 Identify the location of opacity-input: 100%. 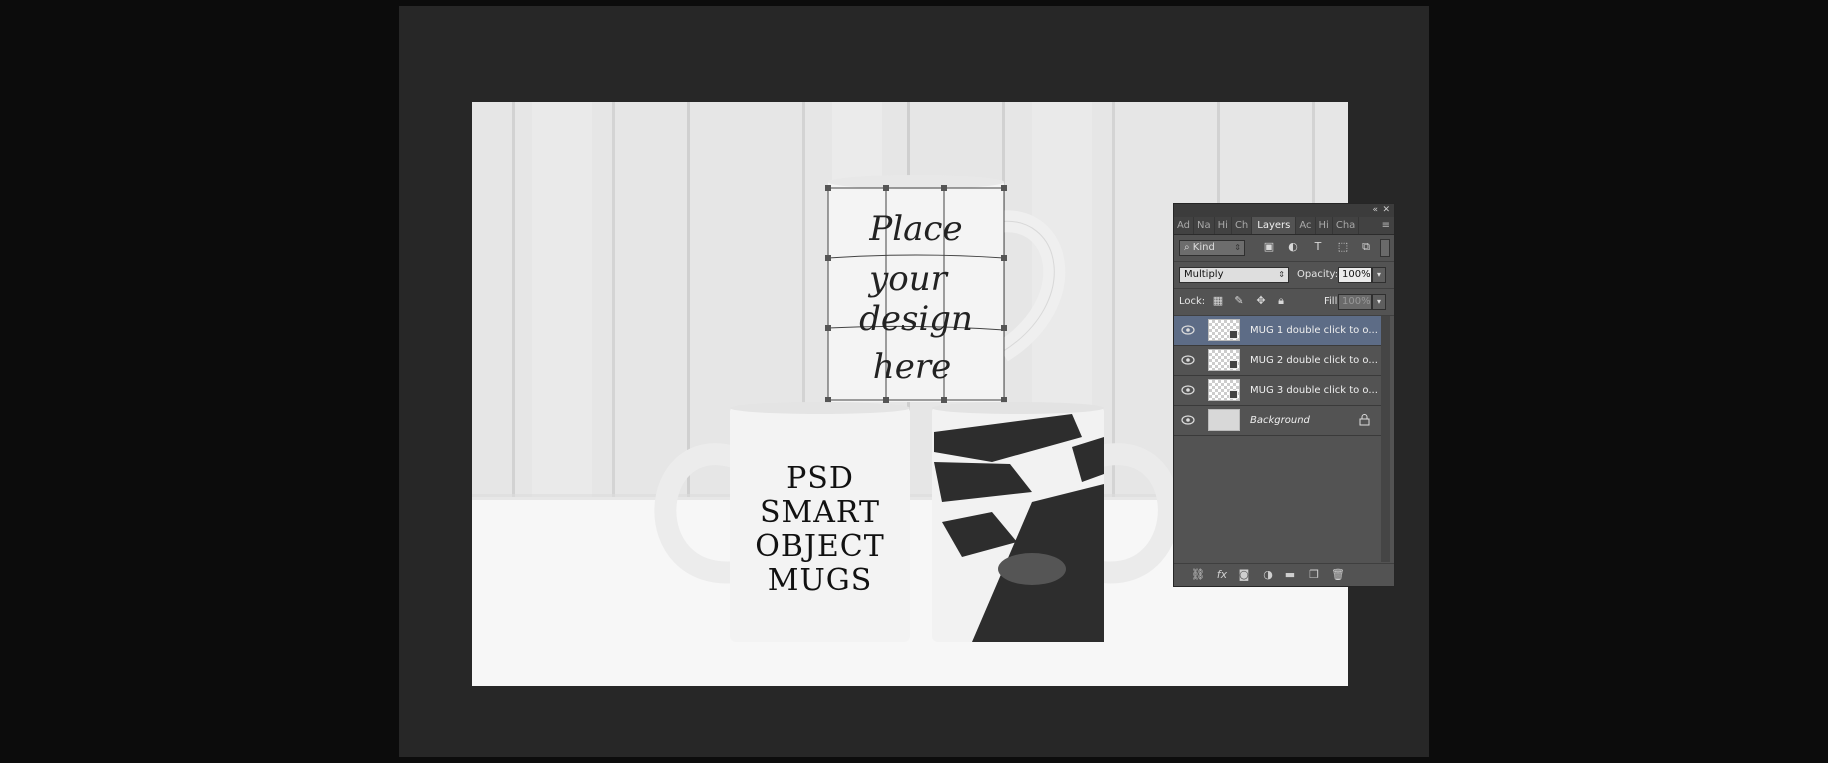
(1355, 275).